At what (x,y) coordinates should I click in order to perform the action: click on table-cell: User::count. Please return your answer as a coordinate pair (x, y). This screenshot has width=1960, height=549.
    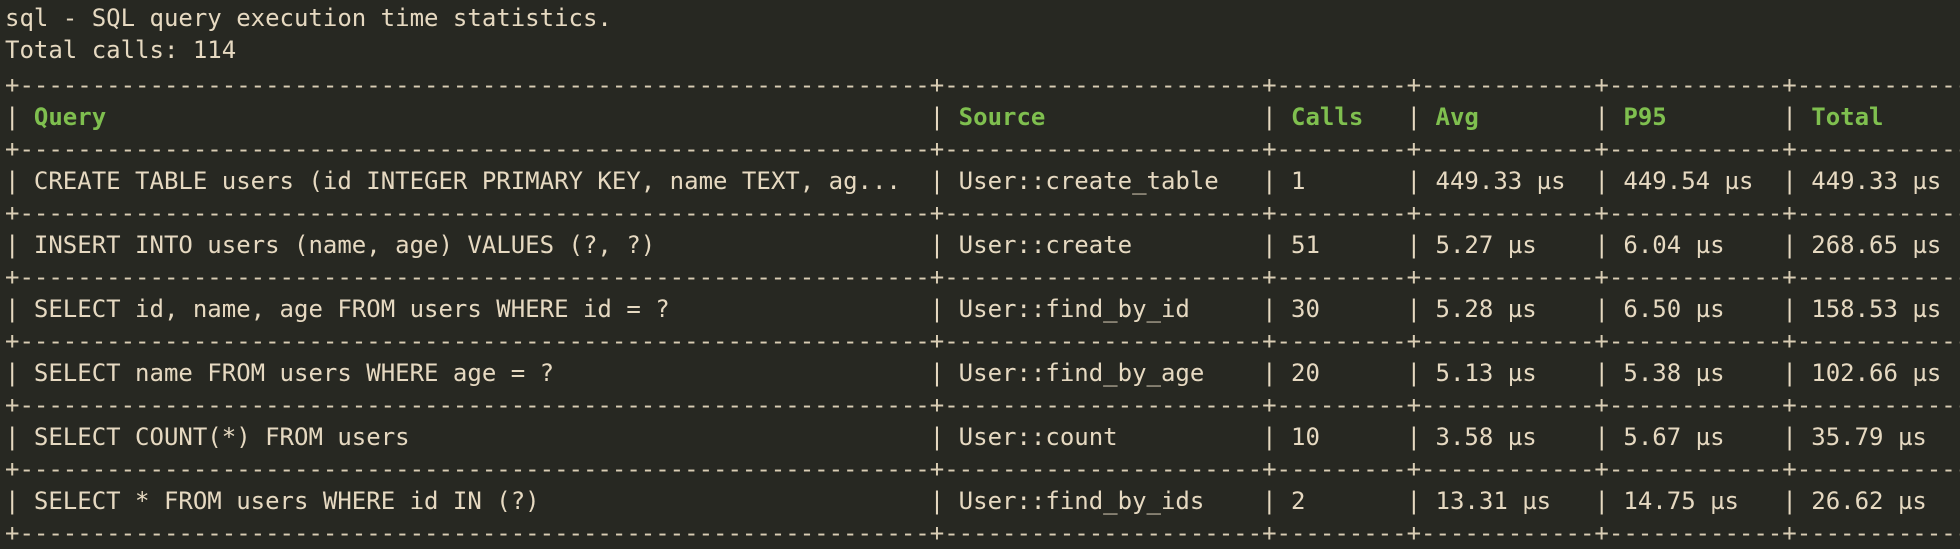
    Looking at the image, I should click on (1103, 437).